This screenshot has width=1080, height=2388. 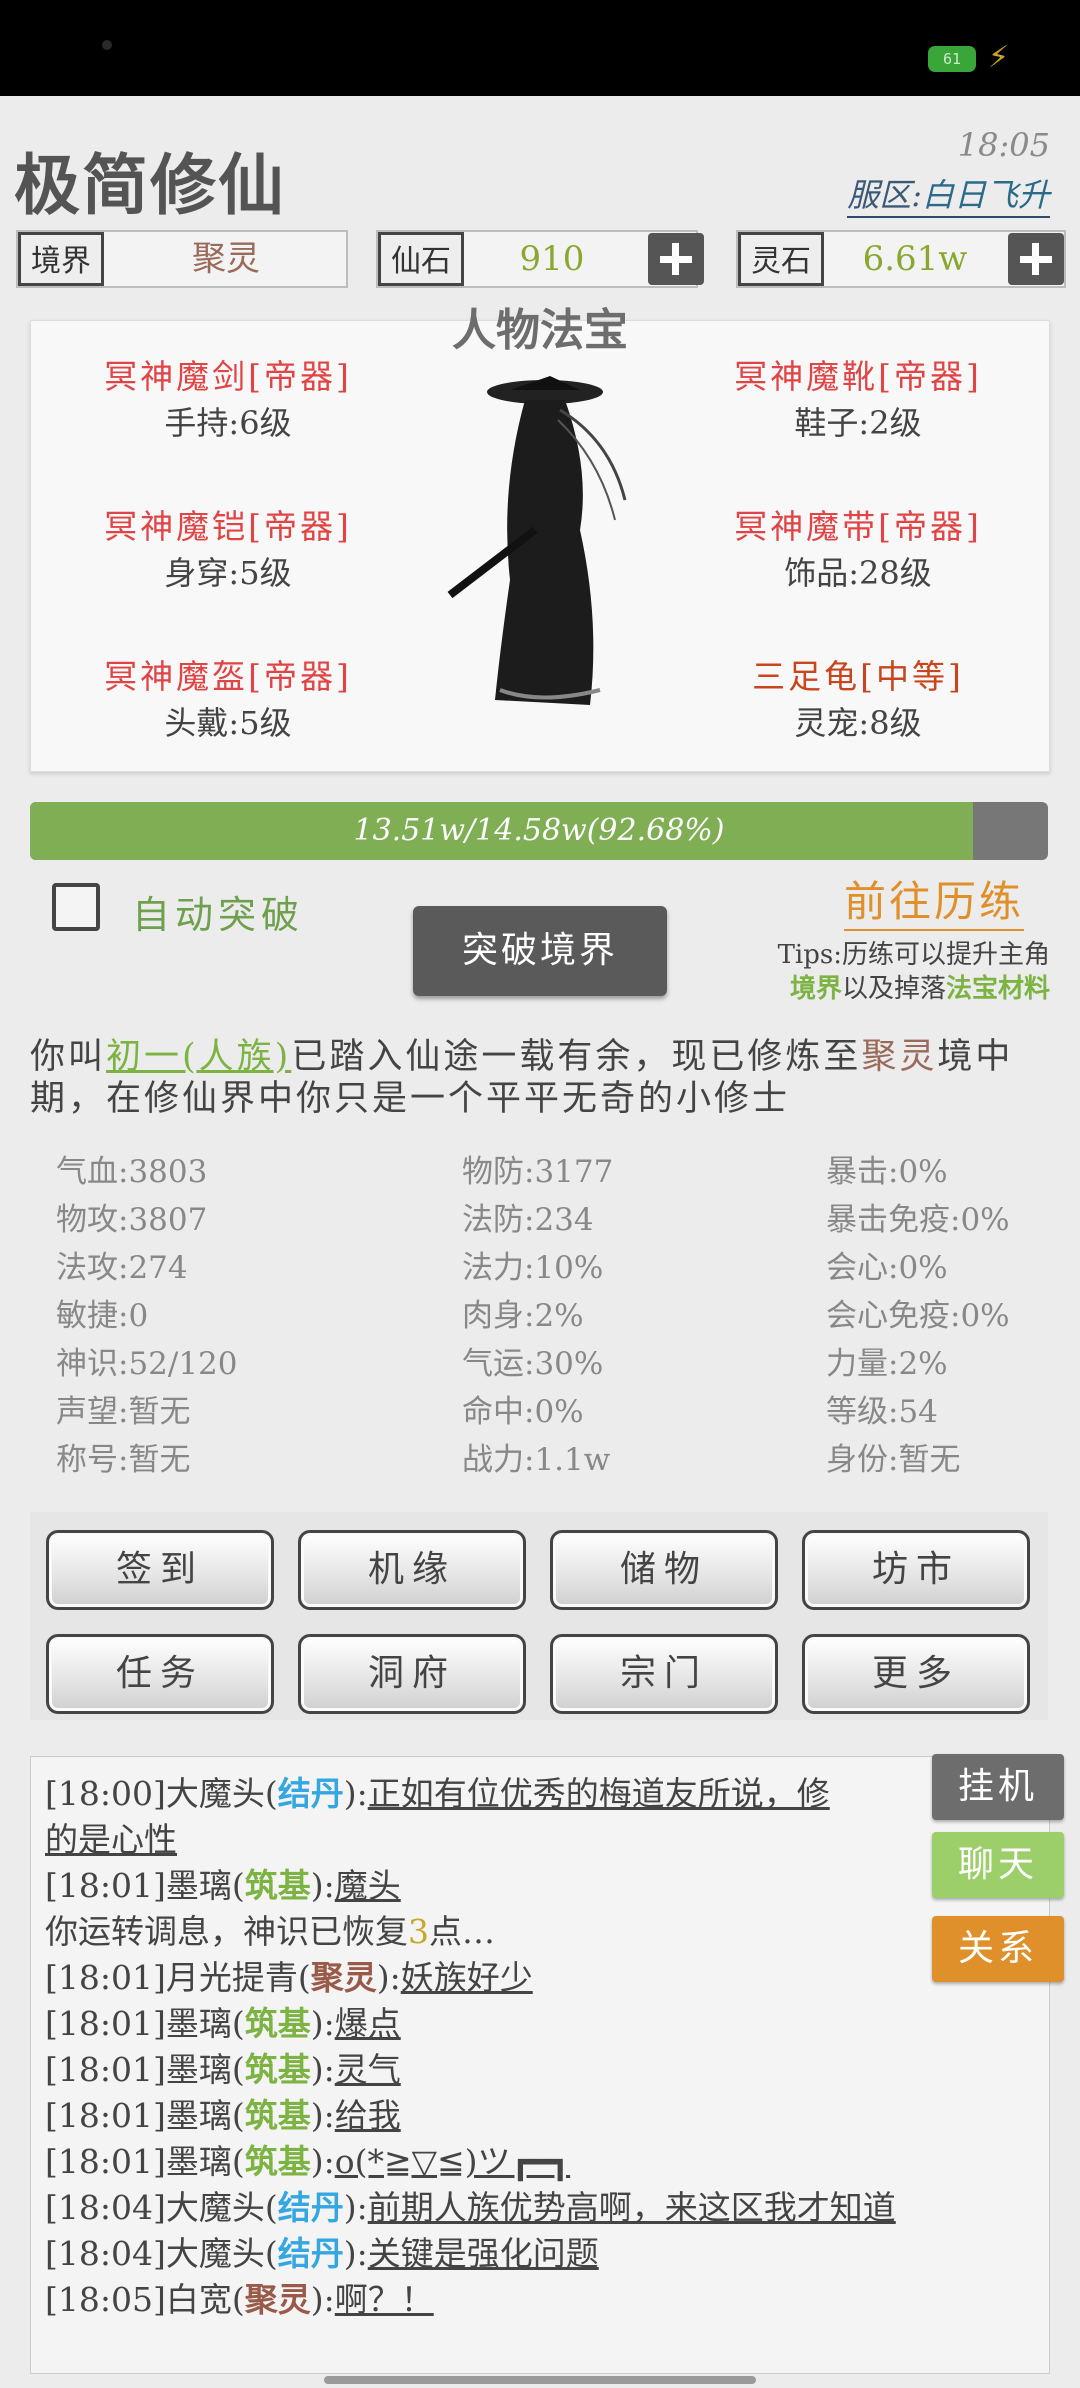 I want to click on cave-button: 洞府, so click(x=412, y=1674).